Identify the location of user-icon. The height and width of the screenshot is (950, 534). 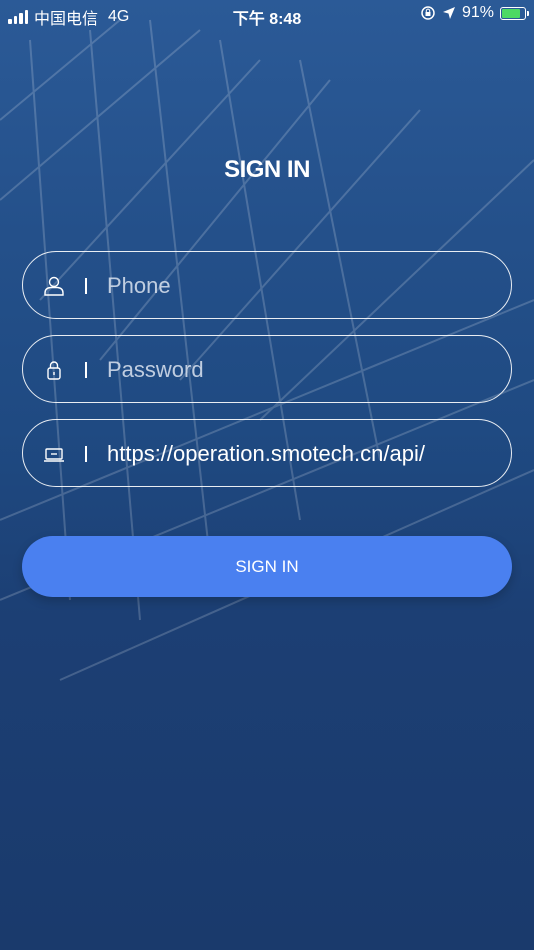
(54, 286).